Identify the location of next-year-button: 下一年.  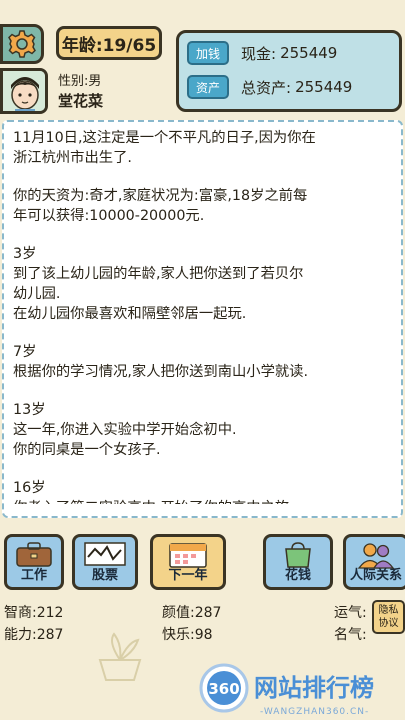
(188, 562).